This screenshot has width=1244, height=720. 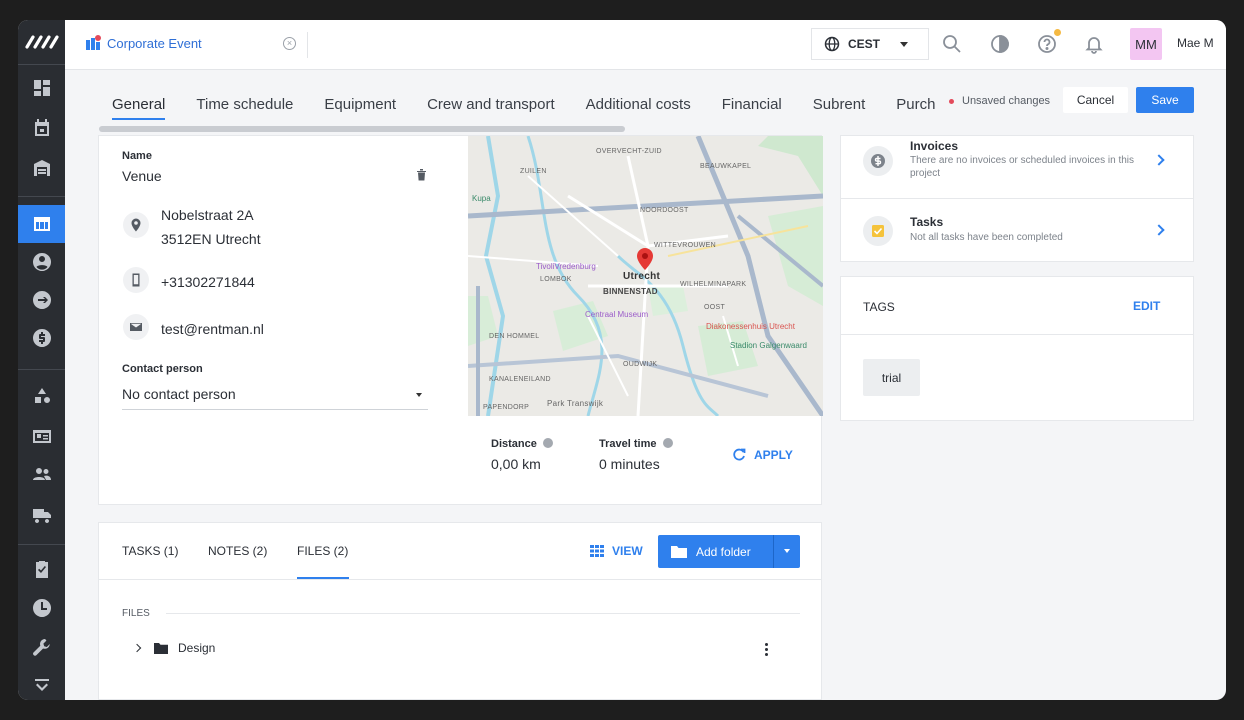 I want to click on globe-icon, so click(x=832, y=44).